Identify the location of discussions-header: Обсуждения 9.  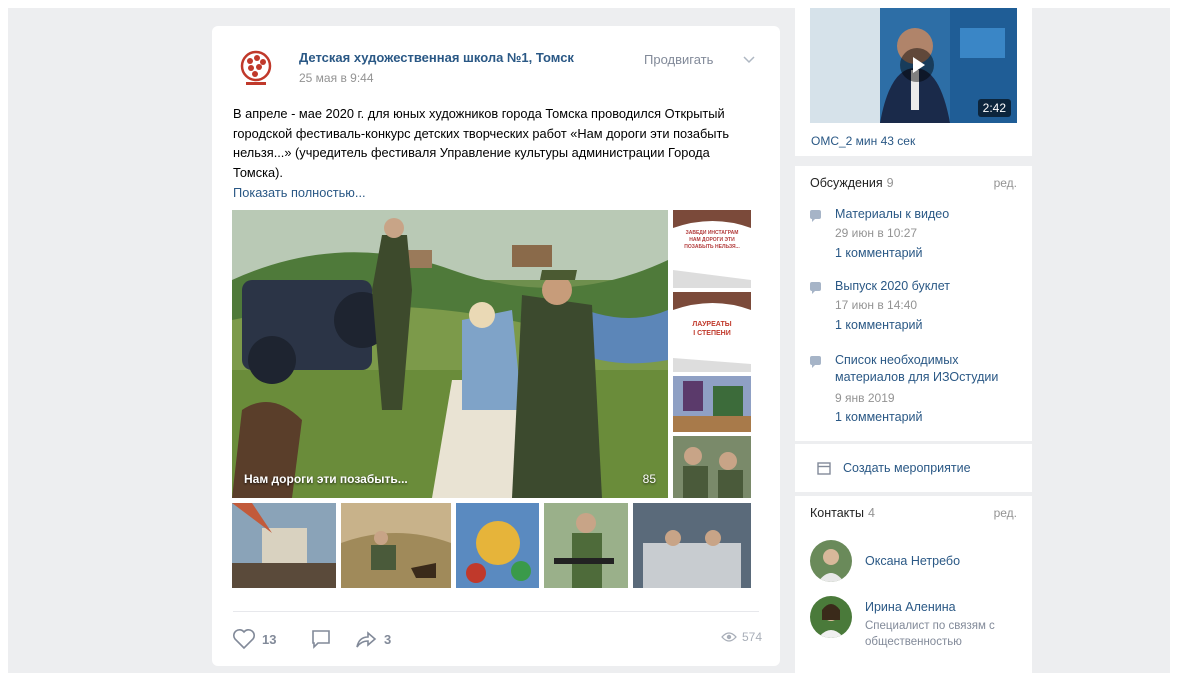
(852, 183).